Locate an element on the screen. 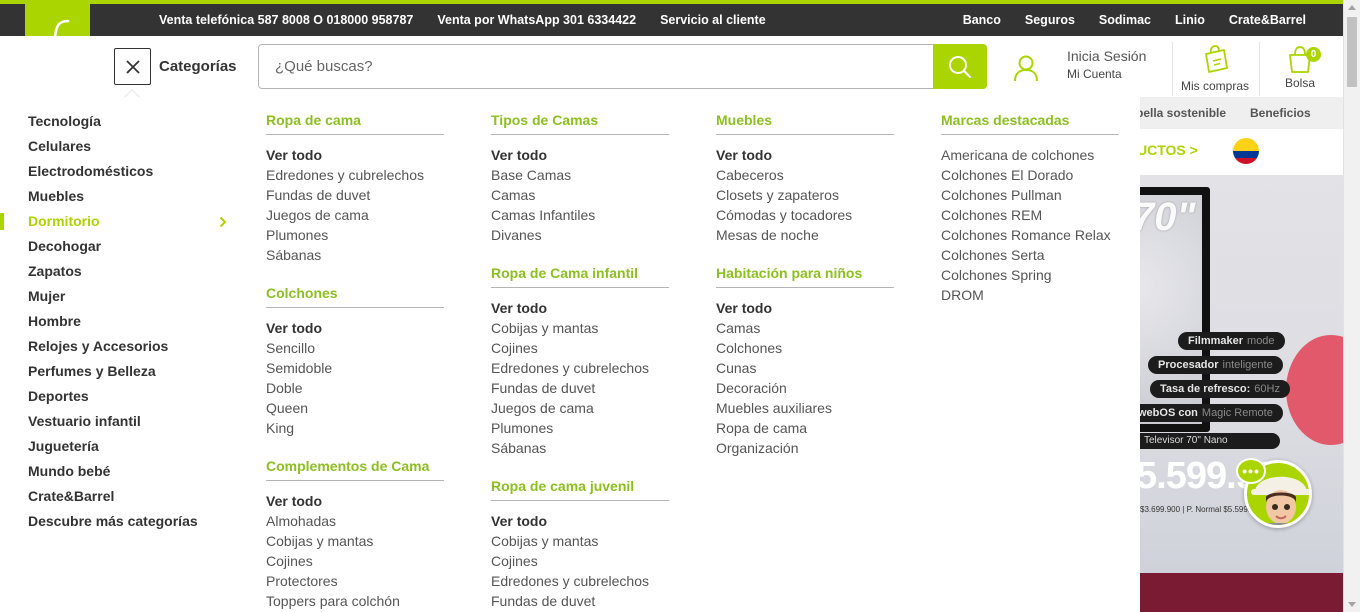  sidebar-item-jugueteria: Juguetería is located at coordinates (120, 446).